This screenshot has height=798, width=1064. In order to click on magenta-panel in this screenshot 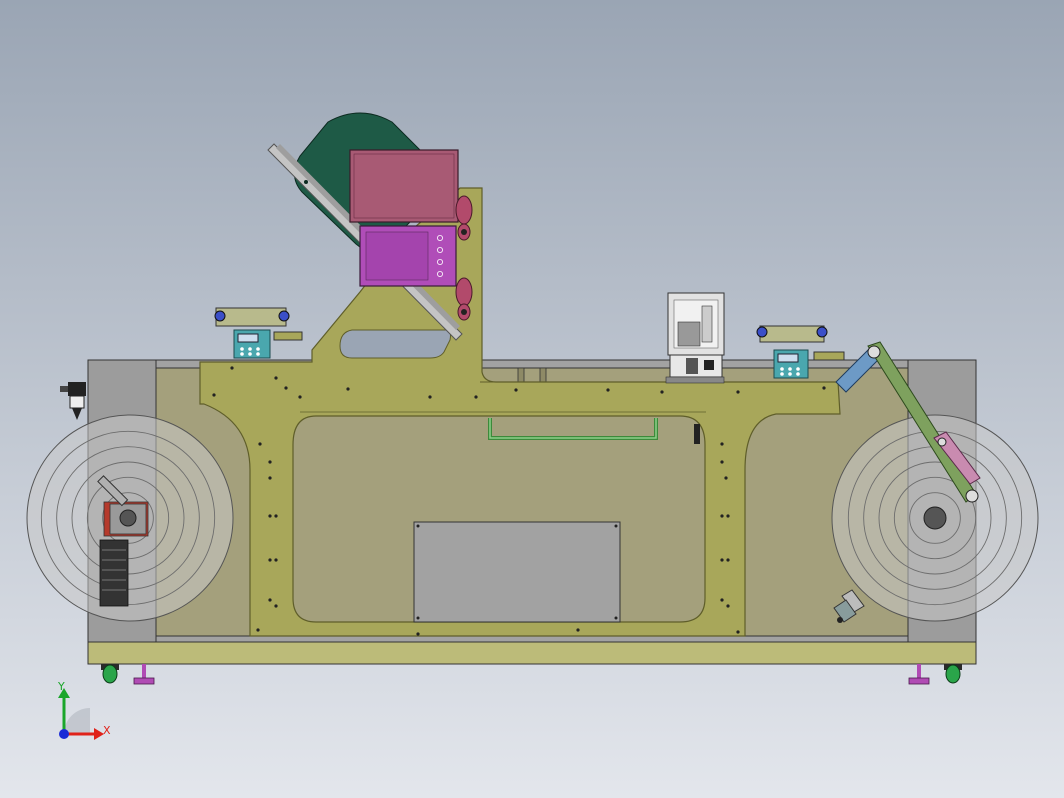, I will do `click(404, 186)`.